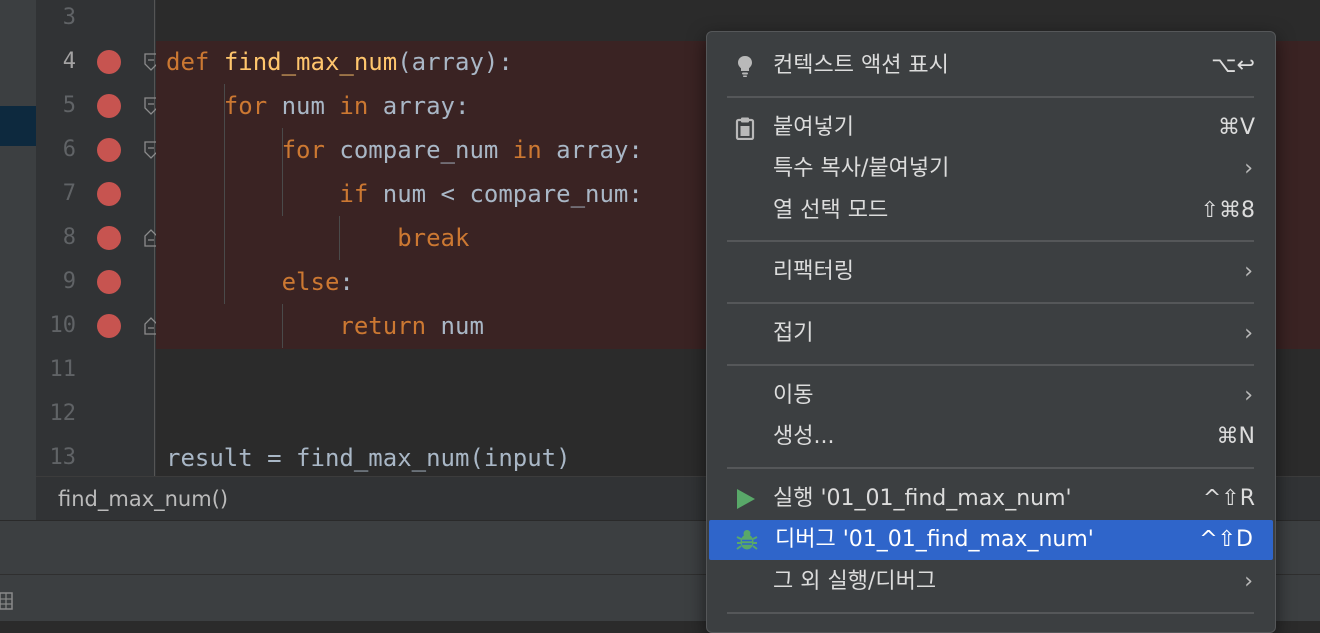 This screenshot has height=633, width=1320. What do you see at coordinates (339, 62) in the screenshot?
I see `code-line: def find_max_num(array):` at bounding box center [339, 62].